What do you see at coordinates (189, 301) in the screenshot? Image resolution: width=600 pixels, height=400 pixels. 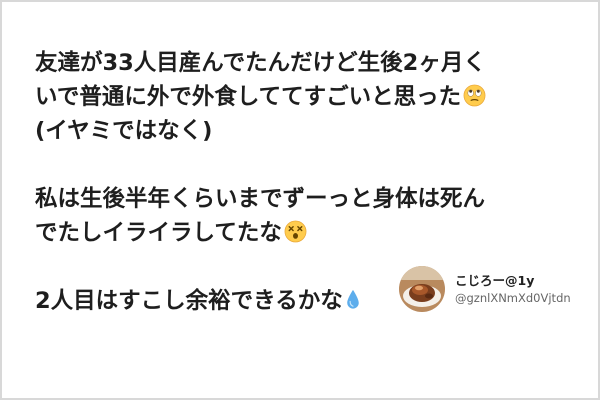 I see `post-line-text: 2人目はすこし余裕できるかな` at bounding box center [189, 301].